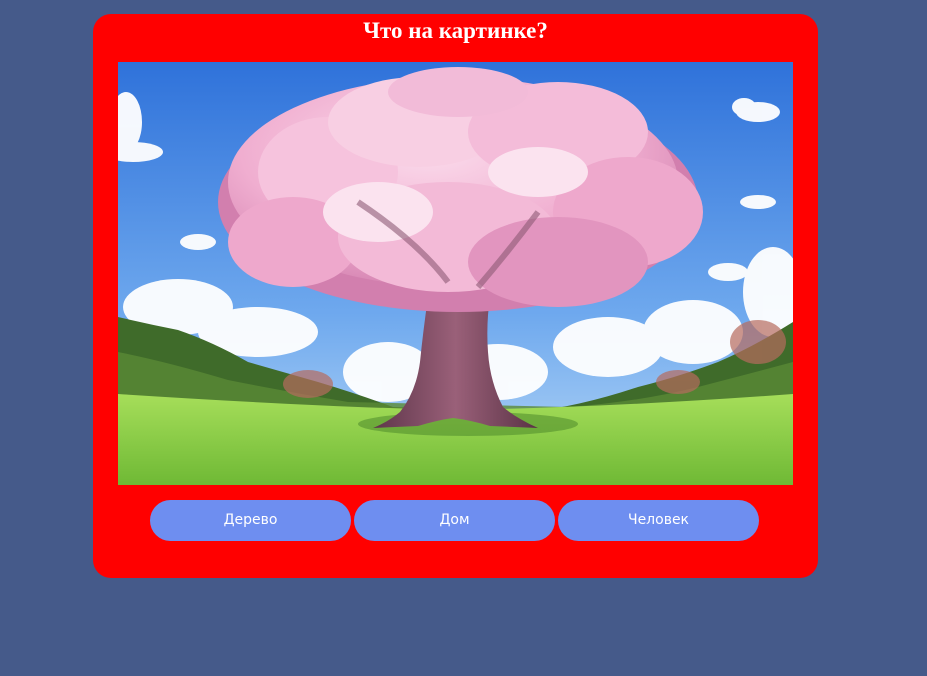 Image resolution: width=927 pixels, height=676 pixels. I want to click on answer-button-house: Дом, so click(454, 520).